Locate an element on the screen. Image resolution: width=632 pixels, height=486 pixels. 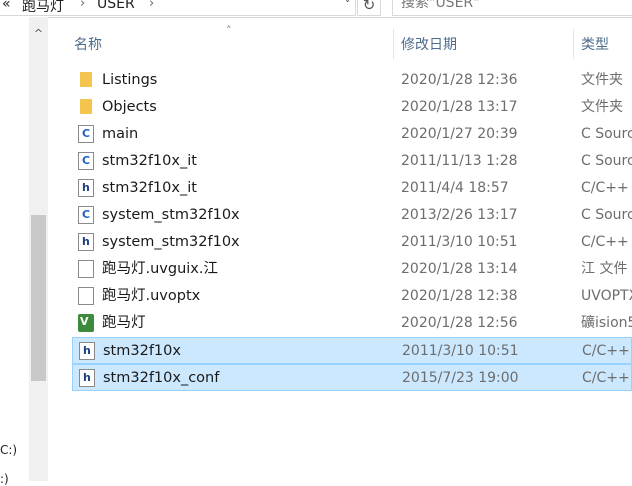
file-modified-date: 2020/1/28 13:14 is located at coordinates (459, 269).